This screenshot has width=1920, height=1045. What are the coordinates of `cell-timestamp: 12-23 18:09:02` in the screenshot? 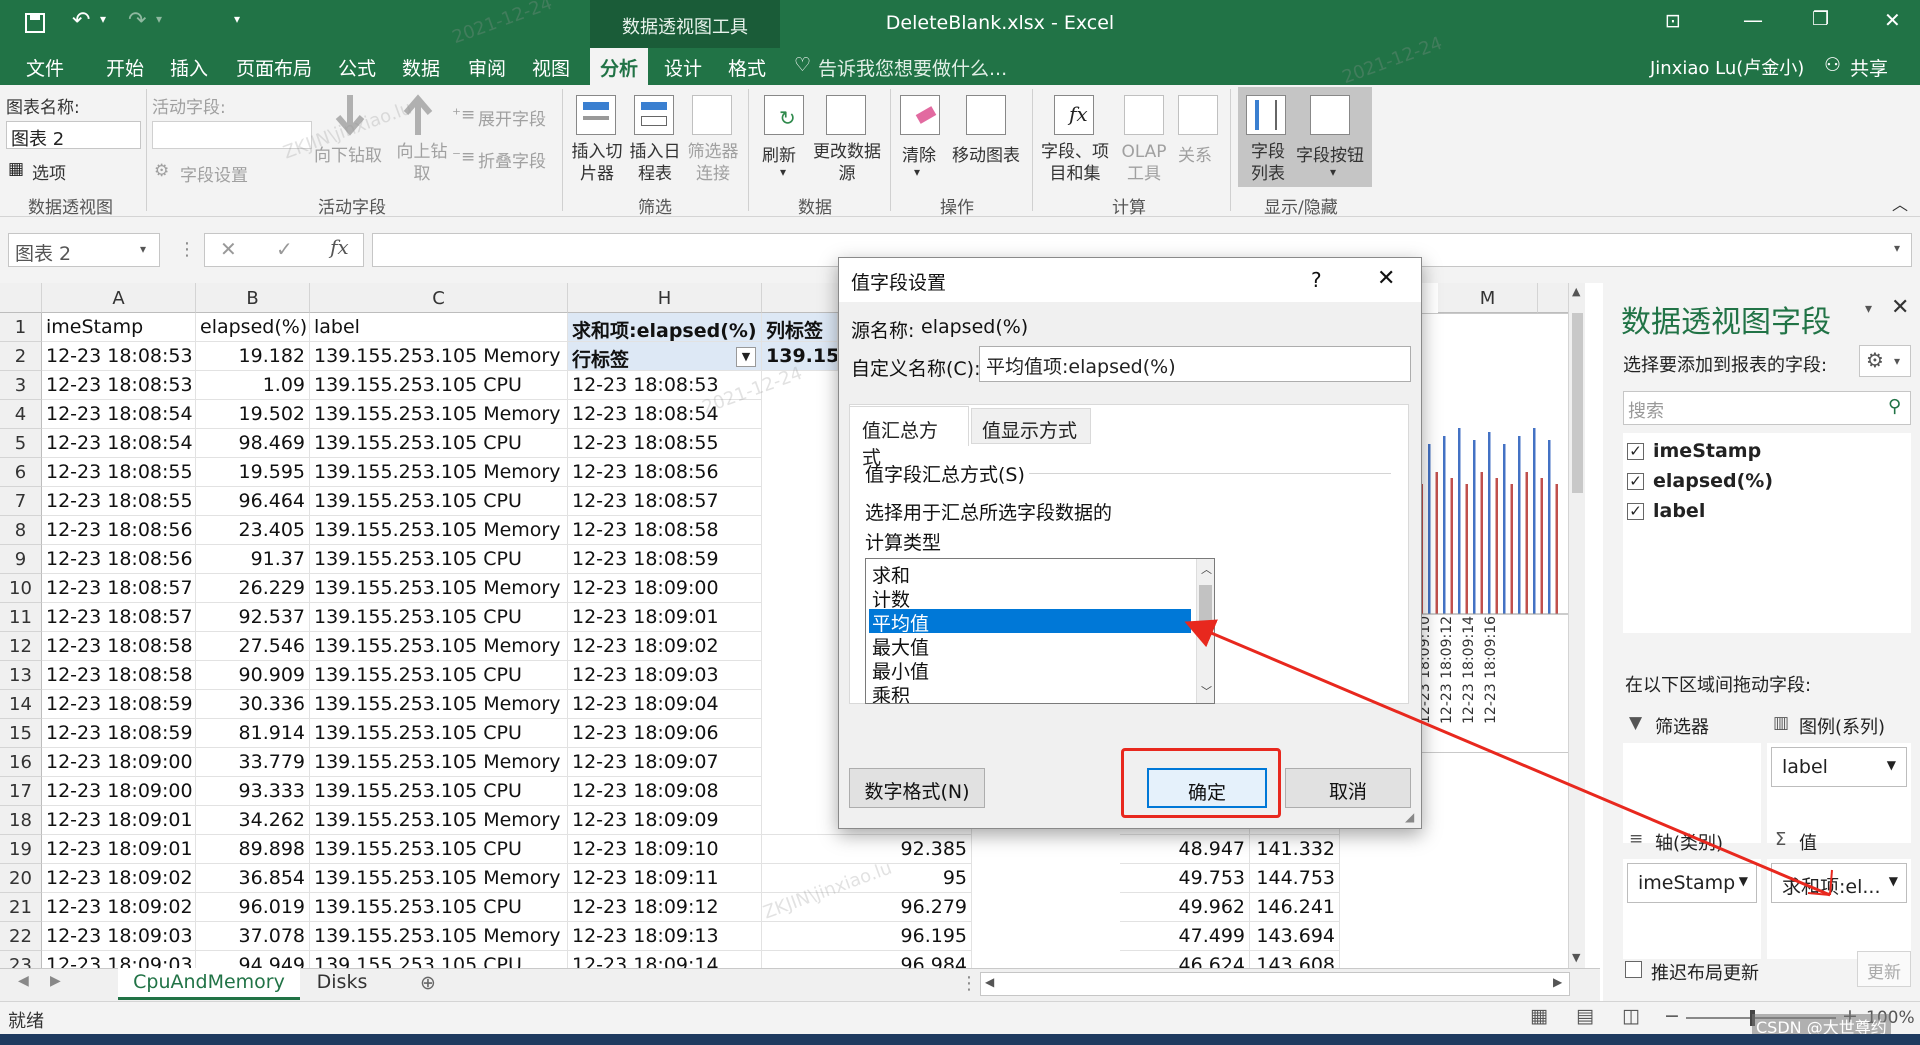 It's located at (119, 907).